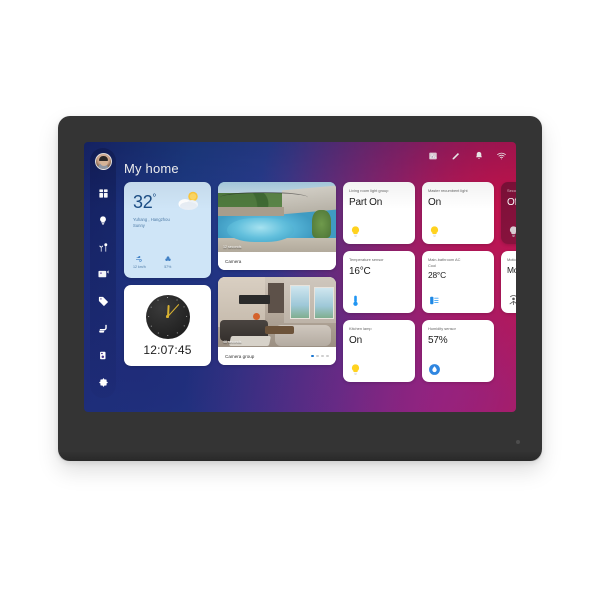 This screenshot has width=600, height=600. What do you see at coordinates (442, 328) in the screenshot?
I see `tile-title: Humidity sensor` at bounding box center [442, 328].